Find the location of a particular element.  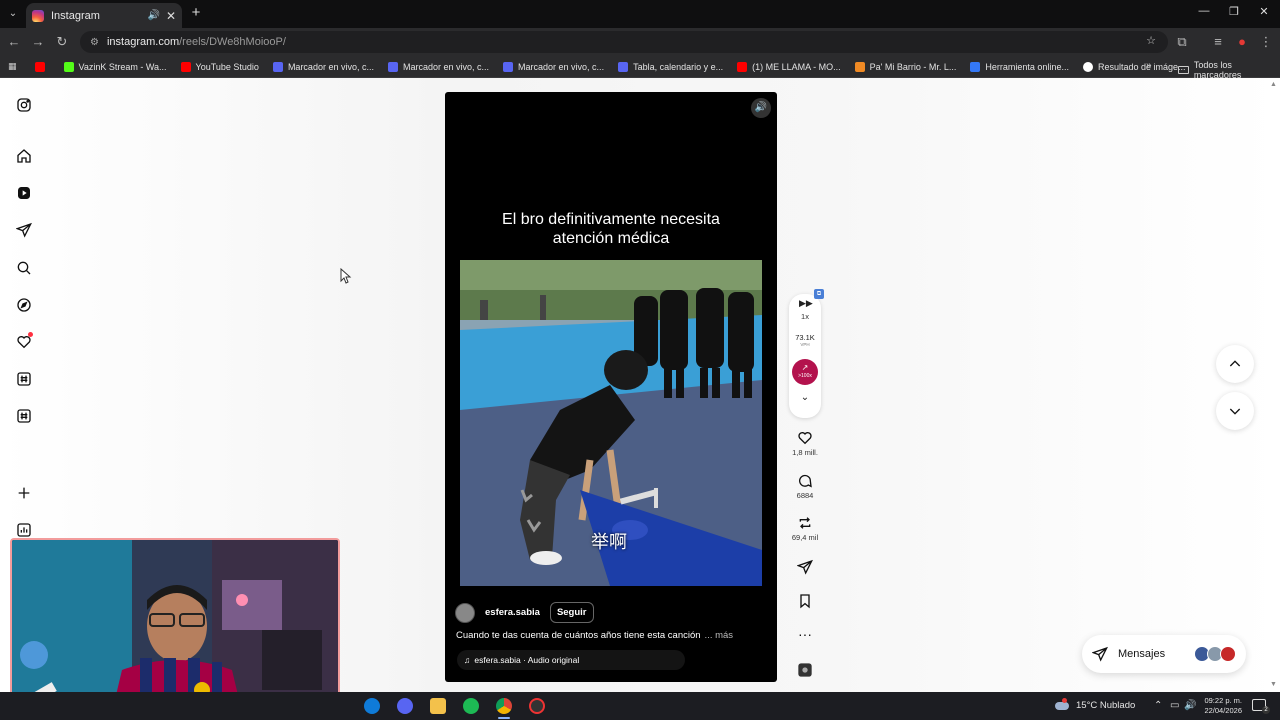

obs-icon is located at coordinates (537, 706).